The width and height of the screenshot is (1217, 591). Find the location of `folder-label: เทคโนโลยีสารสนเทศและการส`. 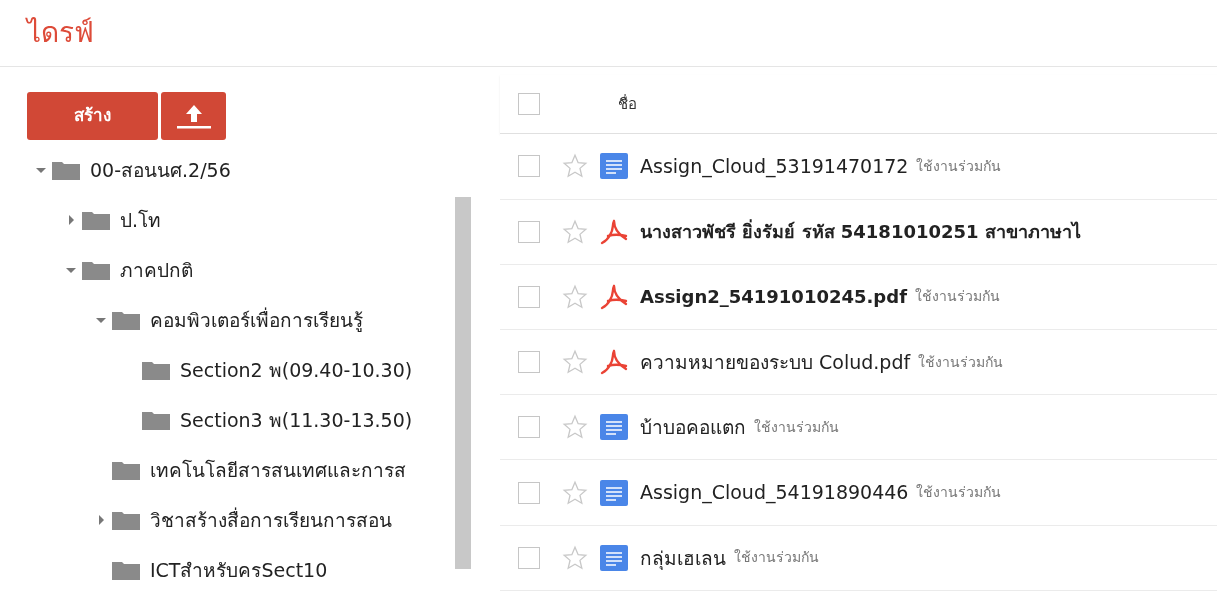

folder-label: เทคโนโลยีสารสนเทศและการส is located at coordinates (278, 470).